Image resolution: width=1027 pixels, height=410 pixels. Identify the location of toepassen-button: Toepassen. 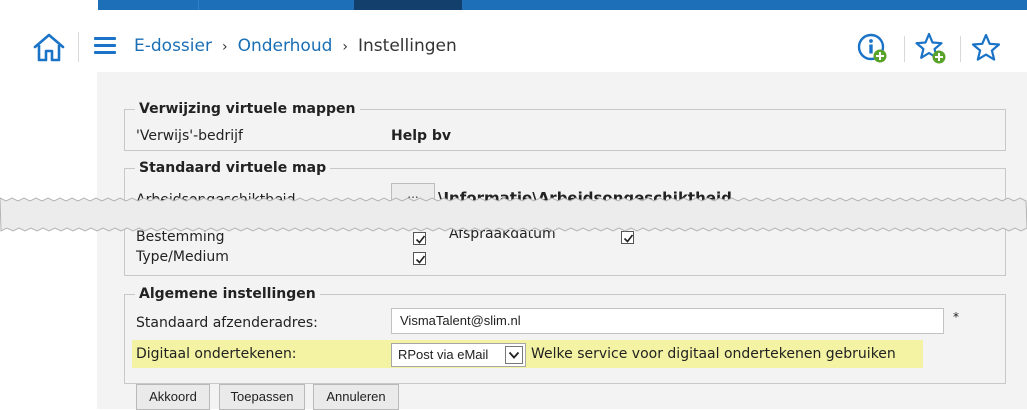
(262, 397).